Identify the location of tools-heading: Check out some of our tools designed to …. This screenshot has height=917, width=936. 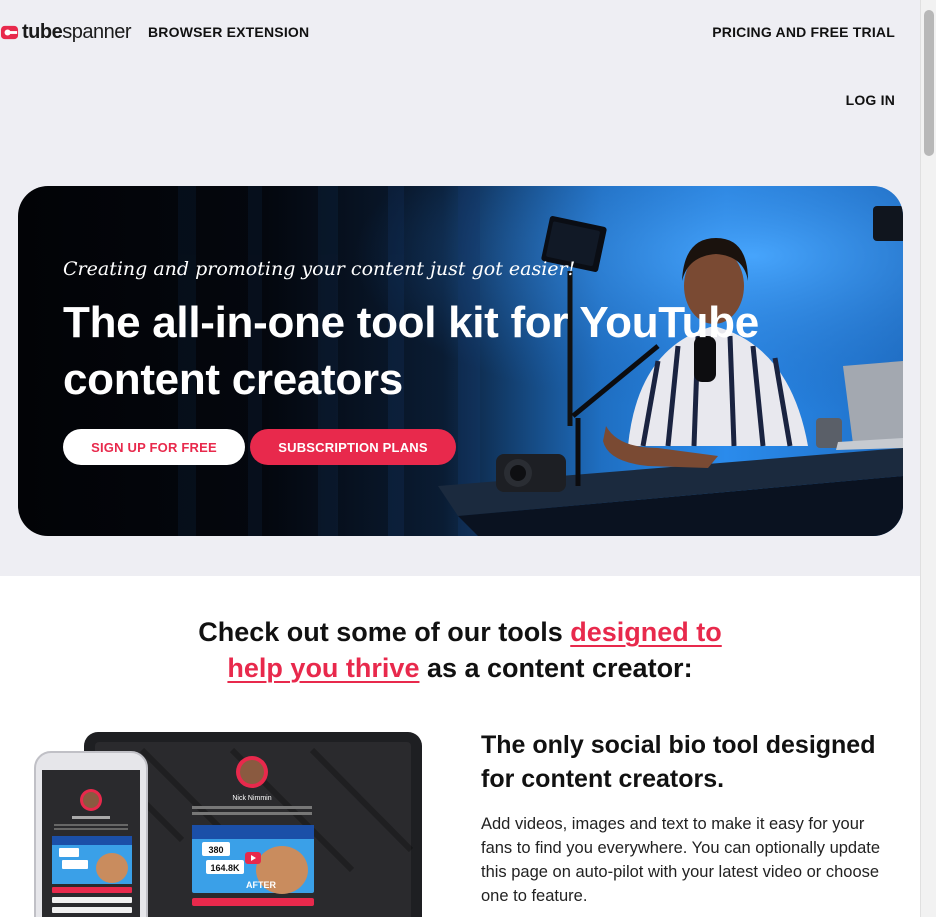
(460, 650).